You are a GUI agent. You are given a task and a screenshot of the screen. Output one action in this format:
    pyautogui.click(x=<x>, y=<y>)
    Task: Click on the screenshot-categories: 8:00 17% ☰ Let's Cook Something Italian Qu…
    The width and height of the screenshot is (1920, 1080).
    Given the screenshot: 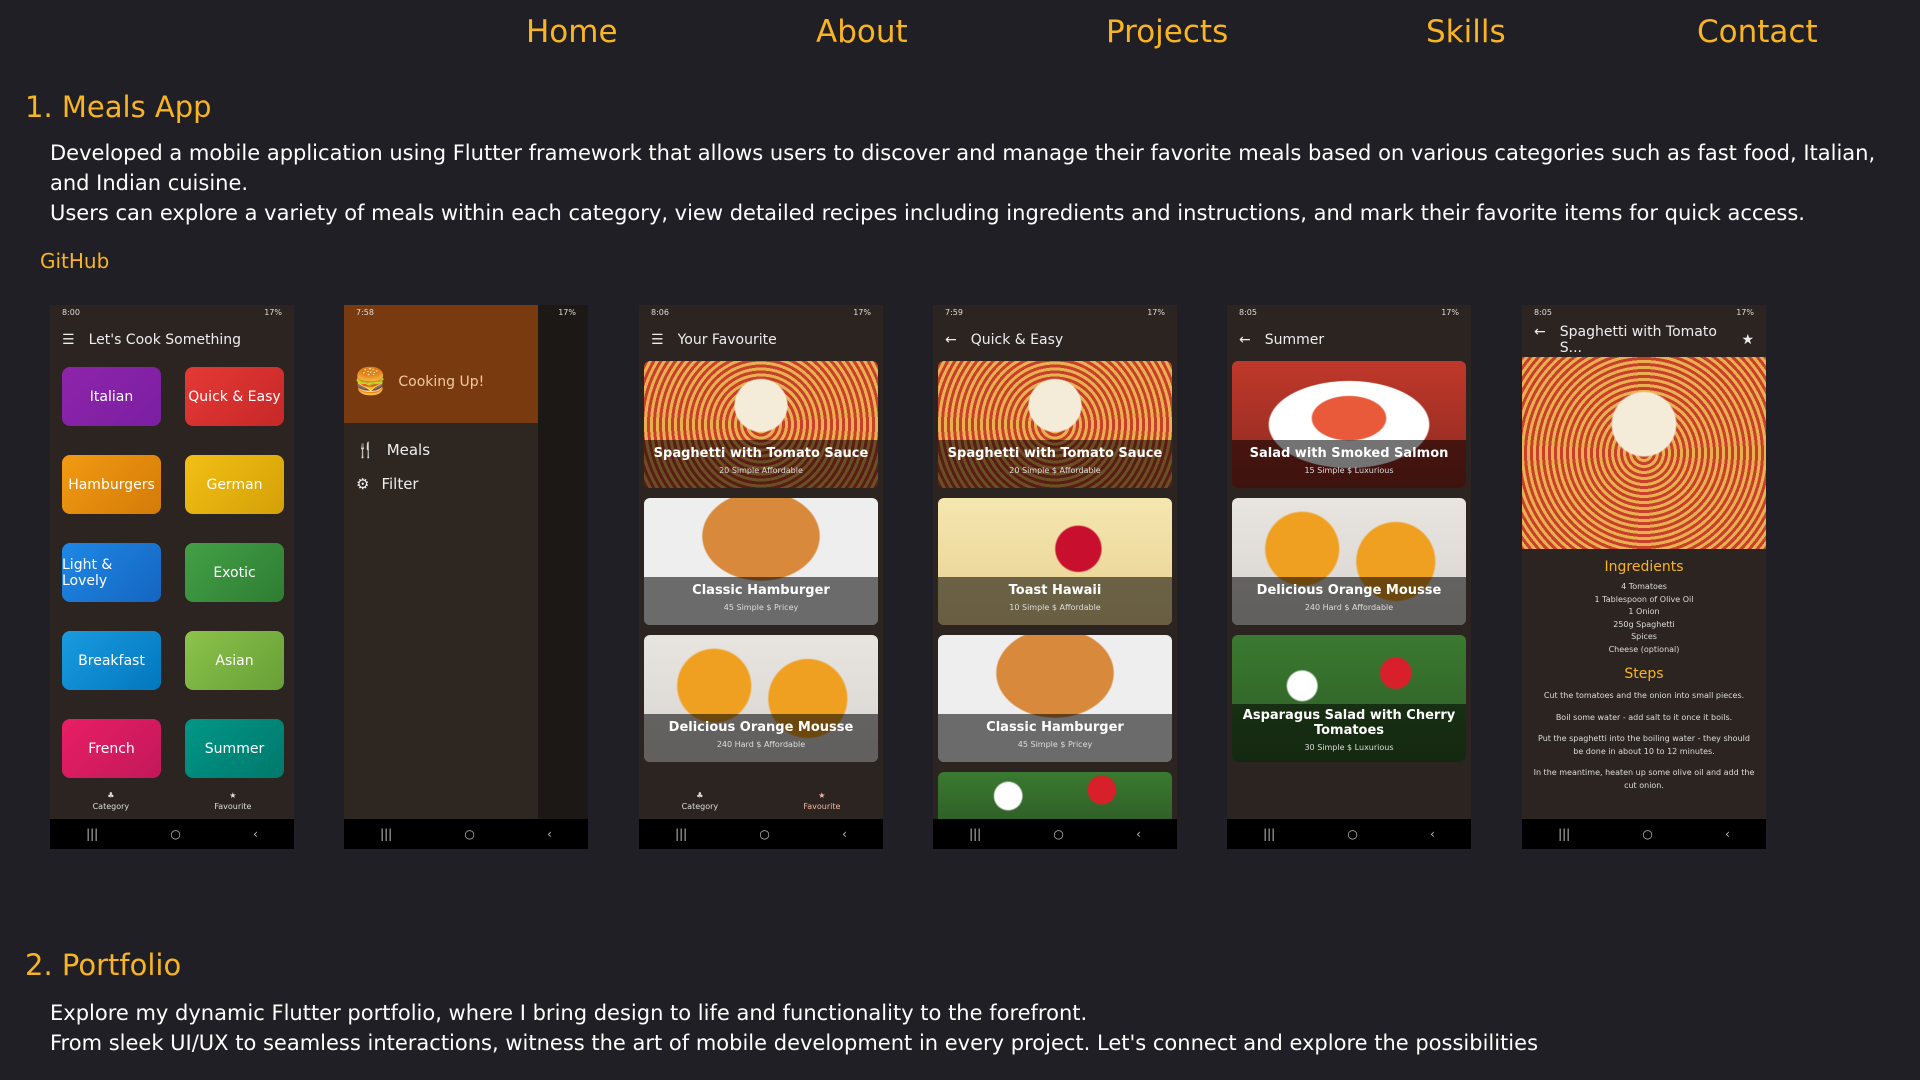 What is the action you would take?
    pyautogui.click(x=172, y=577)
    